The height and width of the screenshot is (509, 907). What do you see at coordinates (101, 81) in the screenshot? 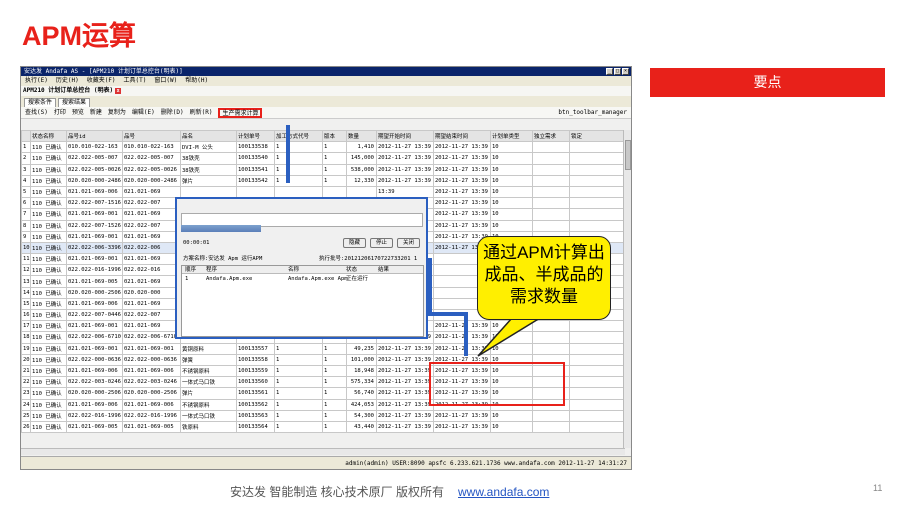
I see `menu-item: 收藏夹(F)` at bounding box center [101, 81].